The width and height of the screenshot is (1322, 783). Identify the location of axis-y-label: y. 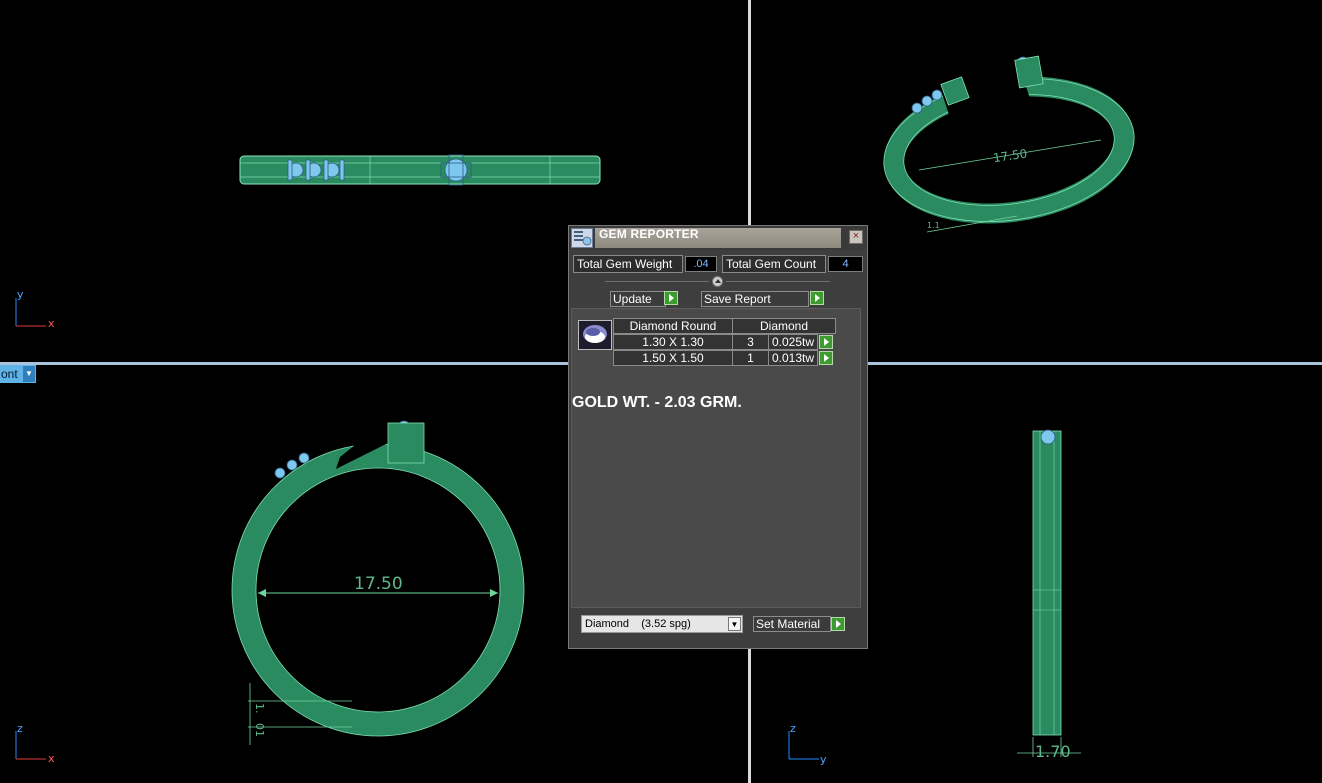
(20, 294).